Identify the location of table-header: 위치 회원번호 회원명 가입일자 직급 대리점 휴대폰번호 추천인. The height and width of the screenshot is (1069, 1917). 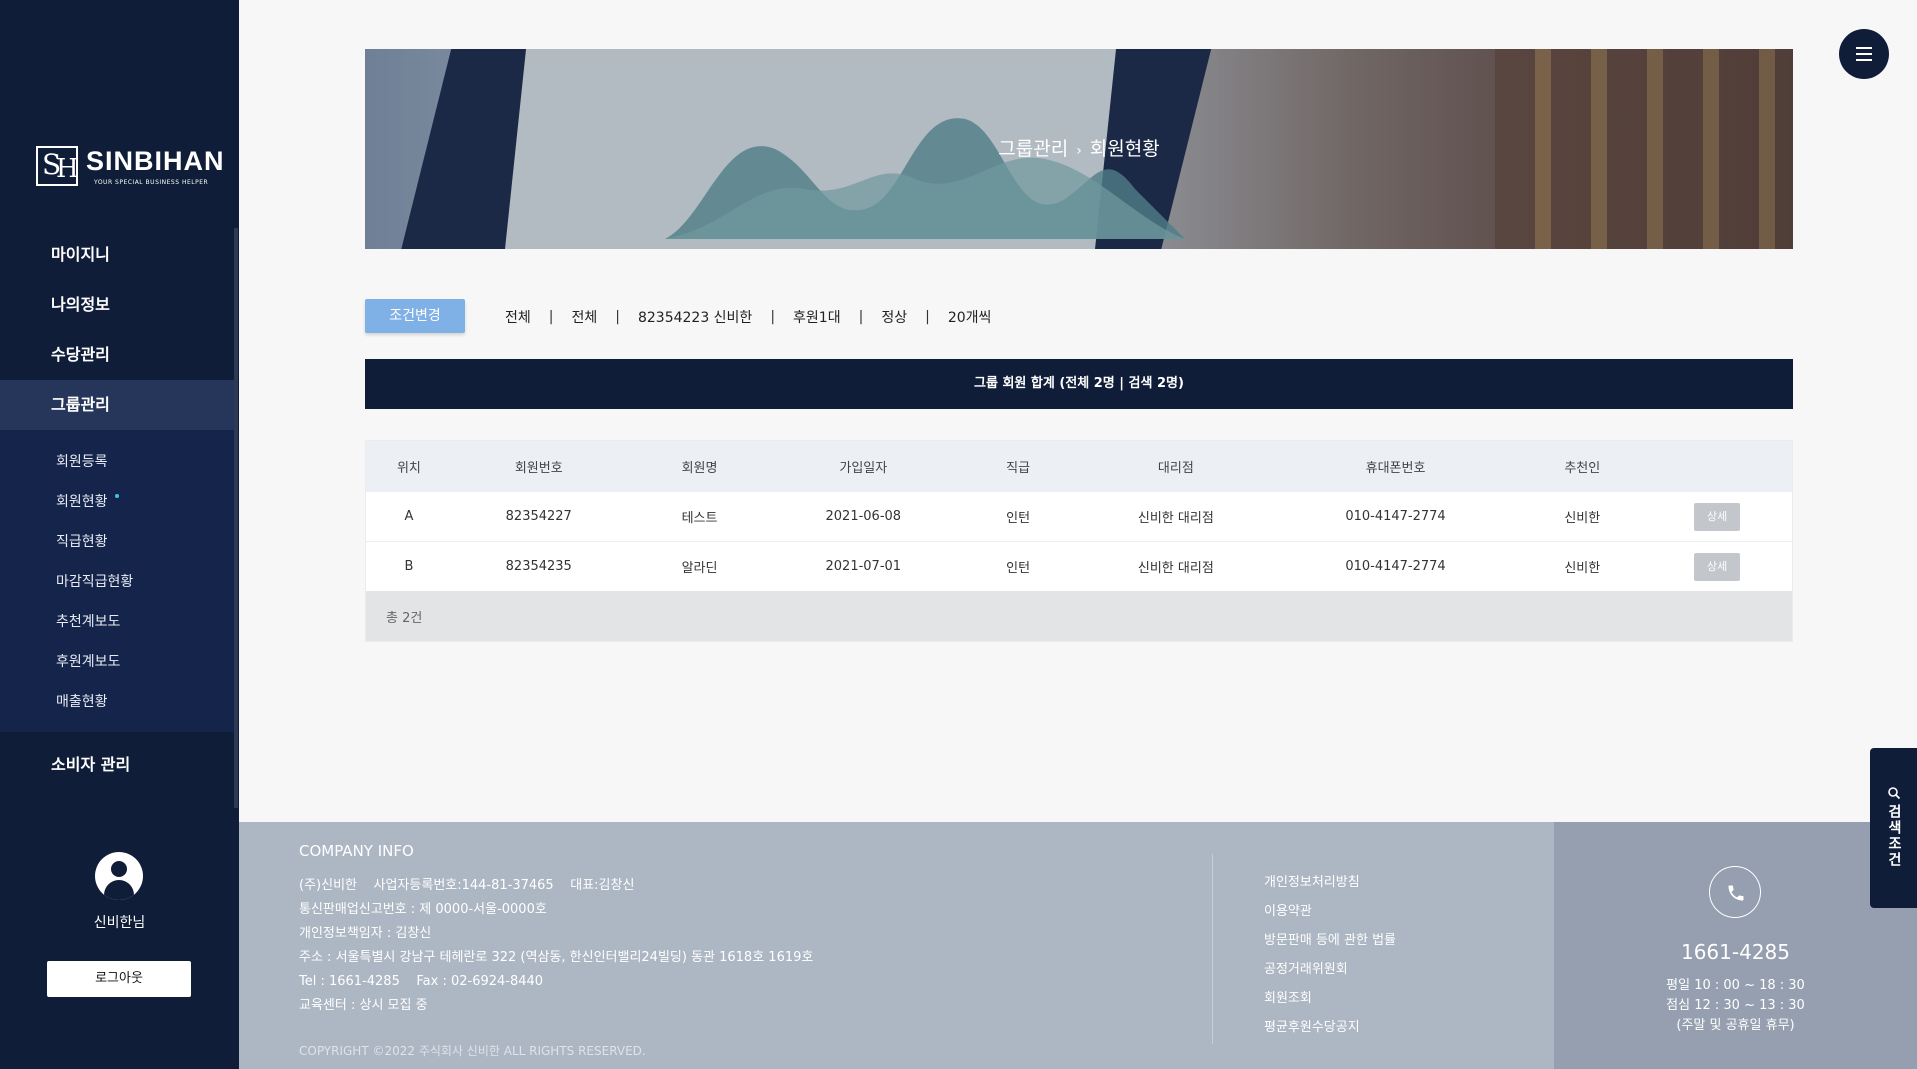
(1079, 466).